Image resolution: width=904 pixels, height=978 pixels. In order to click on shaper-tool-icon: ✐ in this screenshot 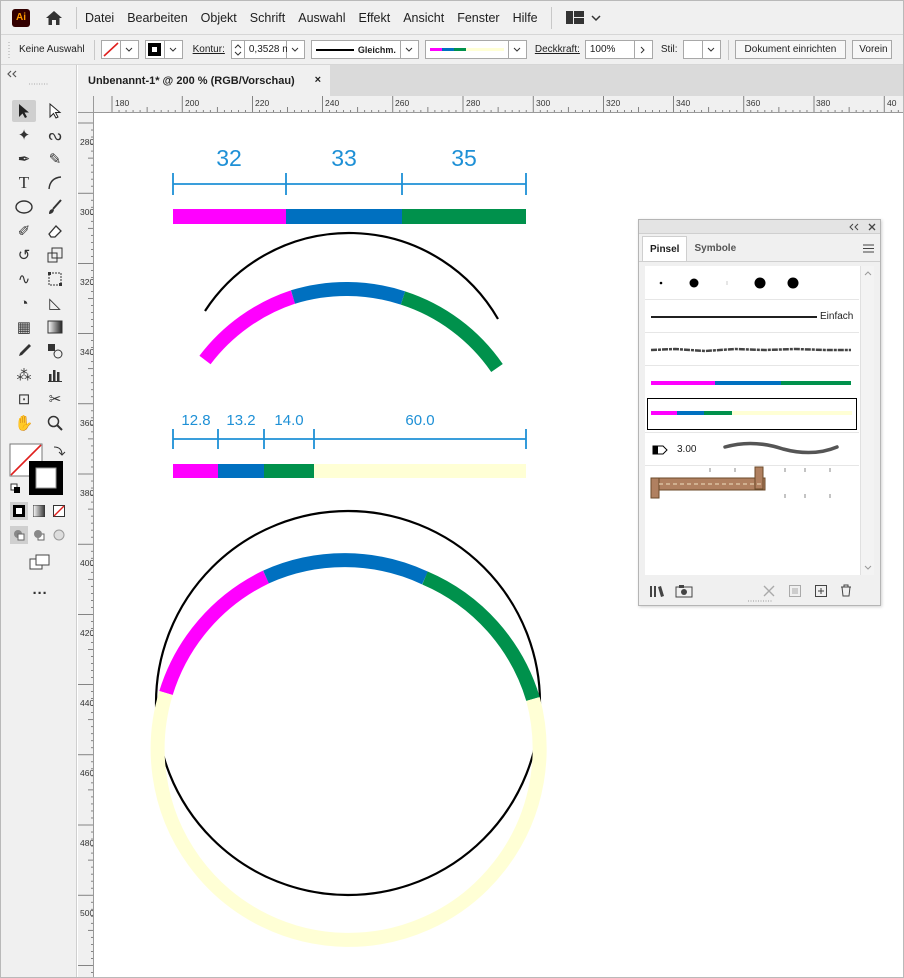, I will do `click(24, 231)`.